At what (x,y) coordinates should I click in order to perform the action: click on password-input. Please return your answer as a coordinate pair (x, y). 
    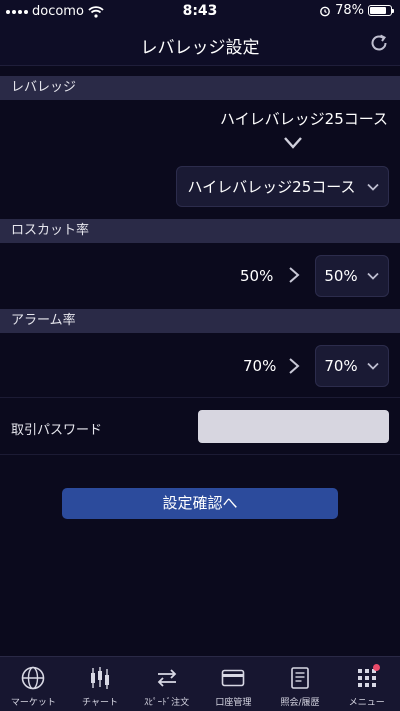
    Looking at the image, I should click on (293, 426).